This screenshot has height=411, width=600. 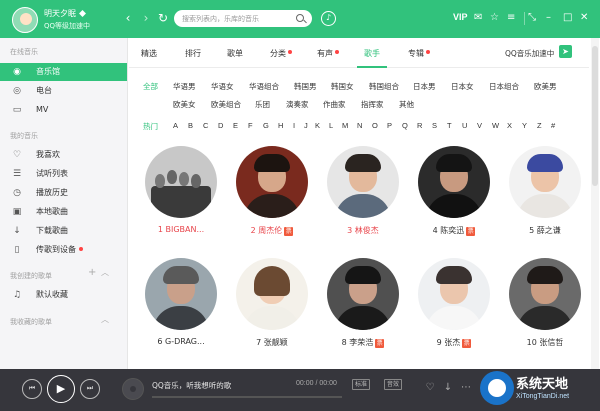 What do you see at coordinates (150, 86) in the screenshot?
I see `filter-all: 全部` at bounding box center [150, 86].